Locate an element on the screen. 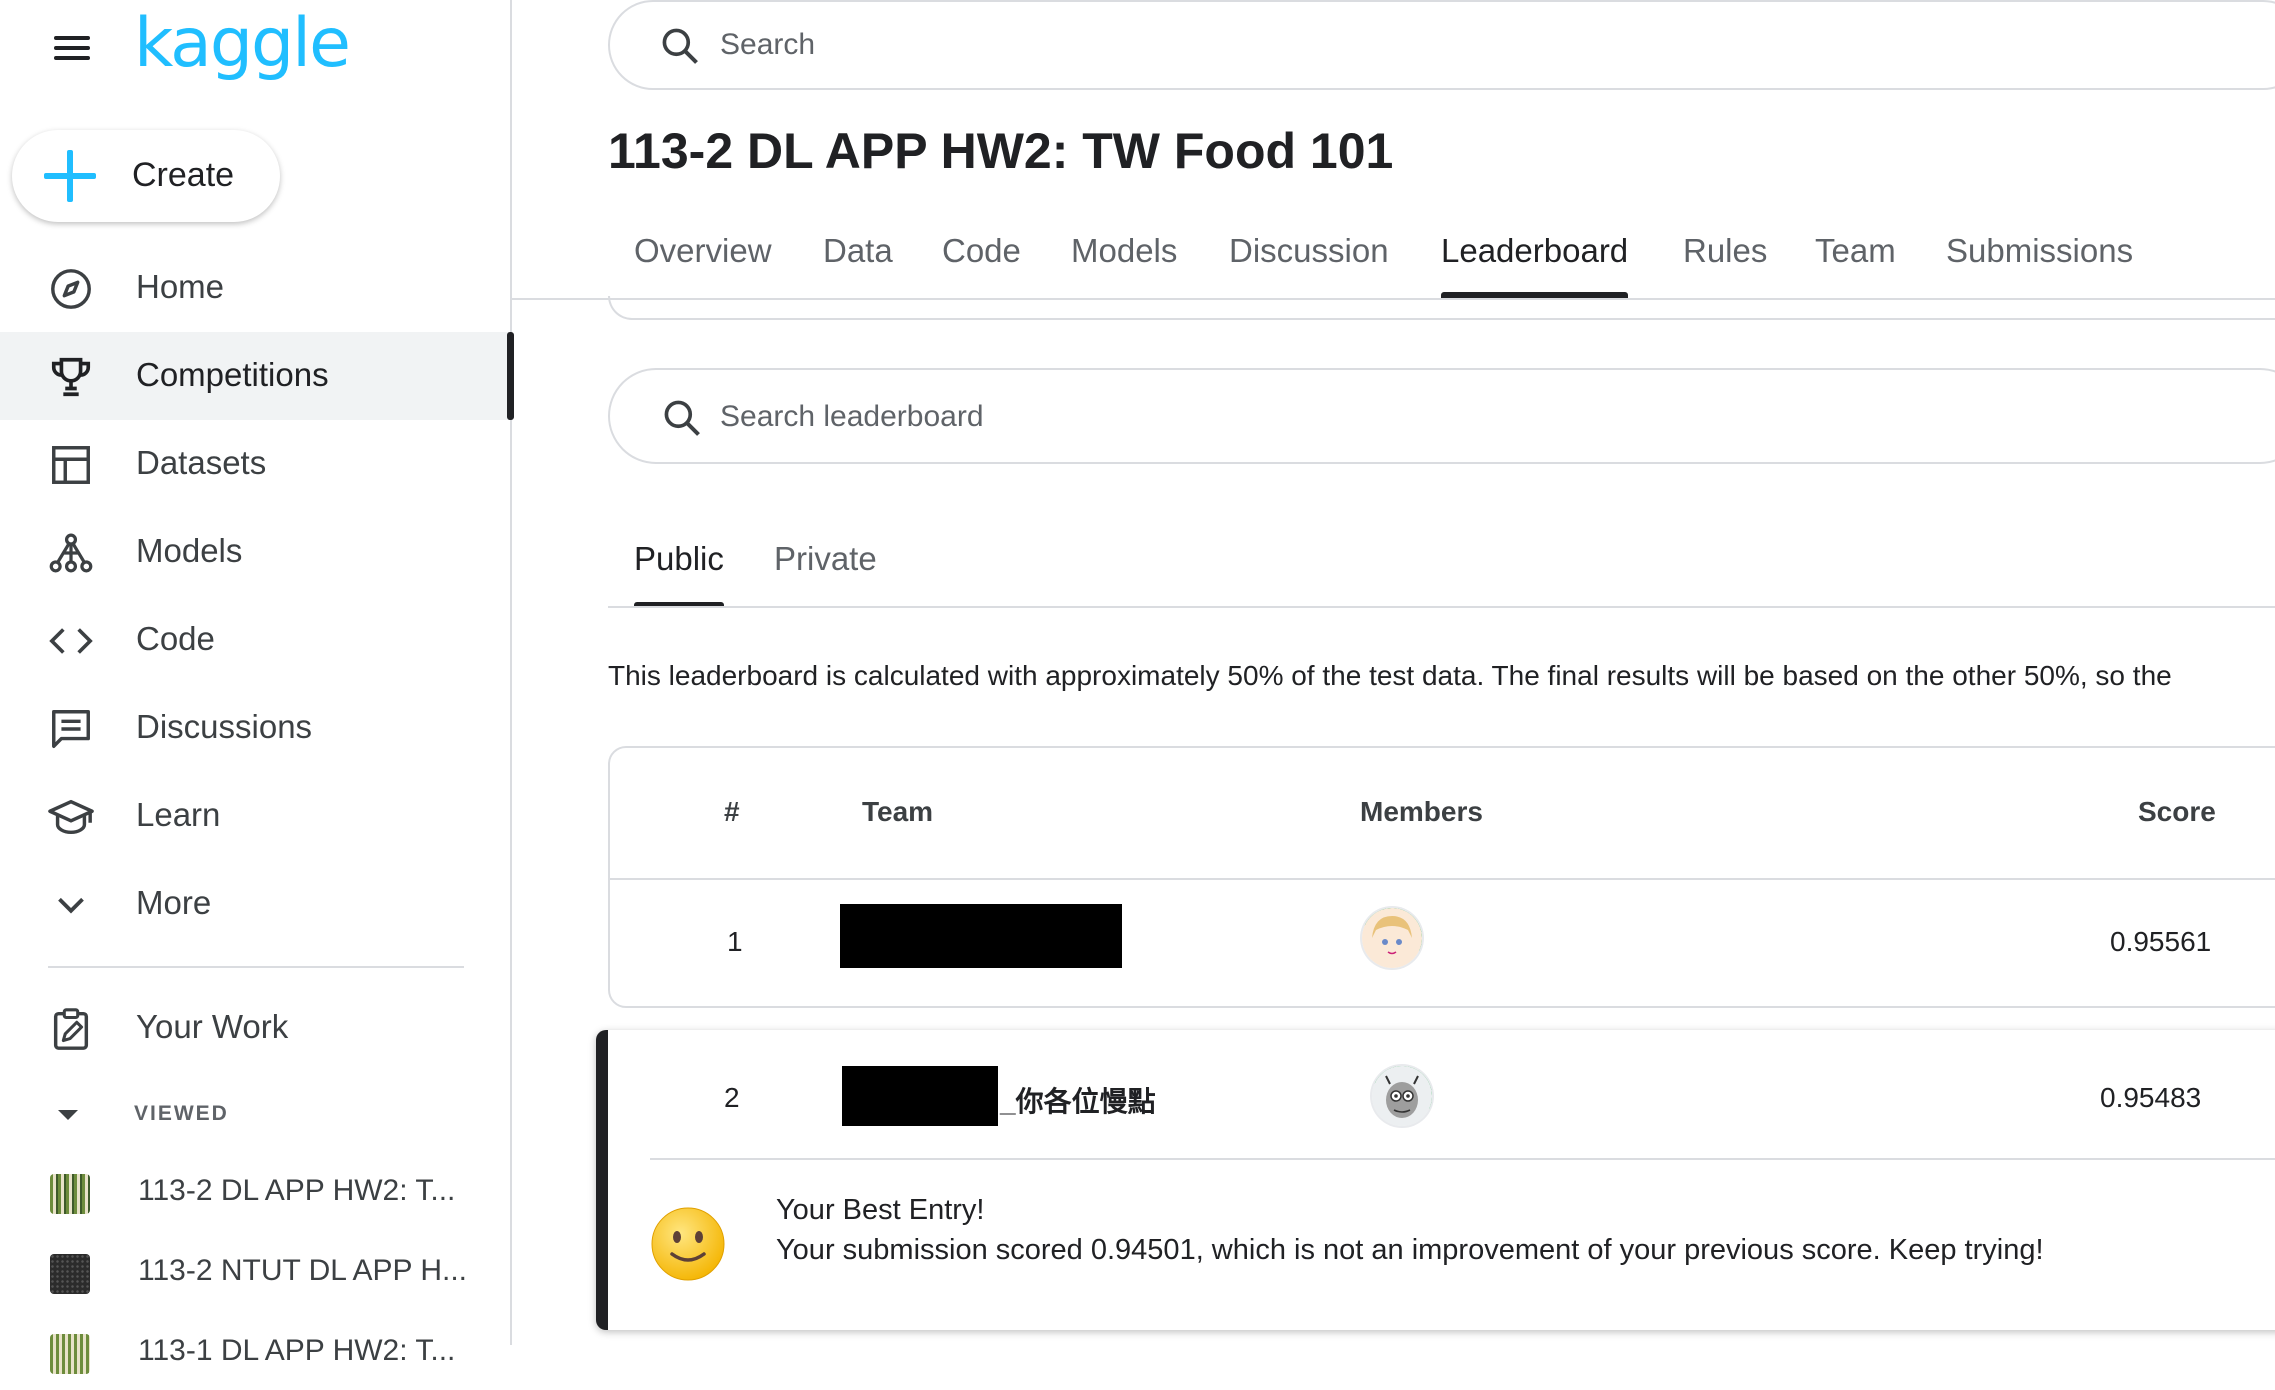 This screenshot has width=2275, height=1390. tabs-divider is located at coordinates (1393, 299).